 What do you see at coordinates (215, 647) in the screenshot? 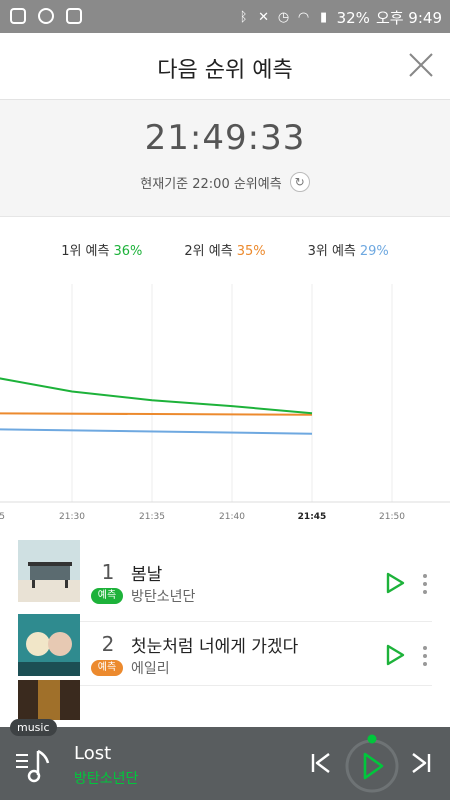
I see `song-title: 첫눈처럼 너에게 가겠다` at bounding box center [215, 647].